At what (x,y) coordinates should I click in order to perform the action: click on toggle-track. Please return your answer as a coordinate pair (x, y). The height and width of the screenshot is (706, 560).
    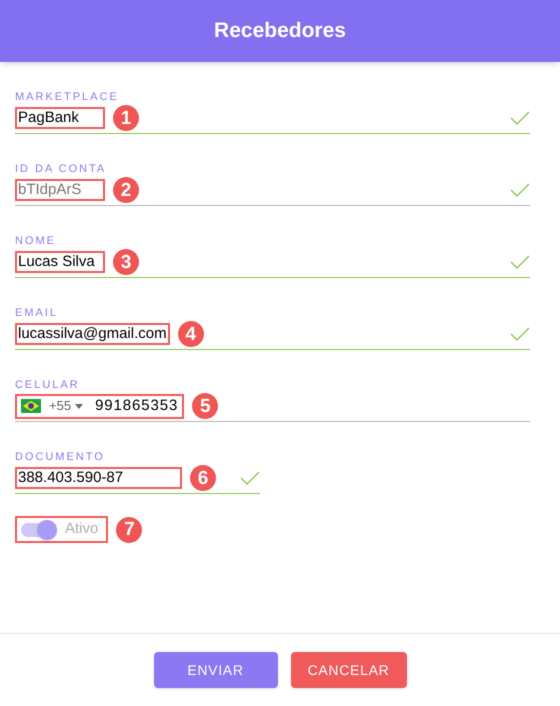
    Looking at the image, I should click on (39, 529).